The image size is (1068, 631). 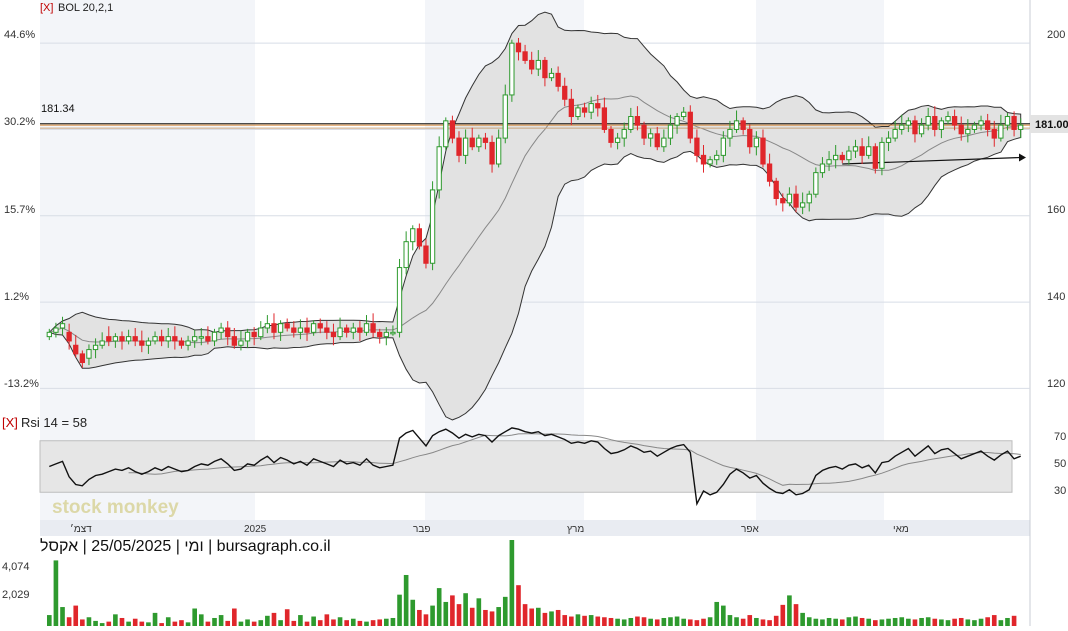 I want to click on horizontal-line-label: 181.34, so click(x=58, y=109).